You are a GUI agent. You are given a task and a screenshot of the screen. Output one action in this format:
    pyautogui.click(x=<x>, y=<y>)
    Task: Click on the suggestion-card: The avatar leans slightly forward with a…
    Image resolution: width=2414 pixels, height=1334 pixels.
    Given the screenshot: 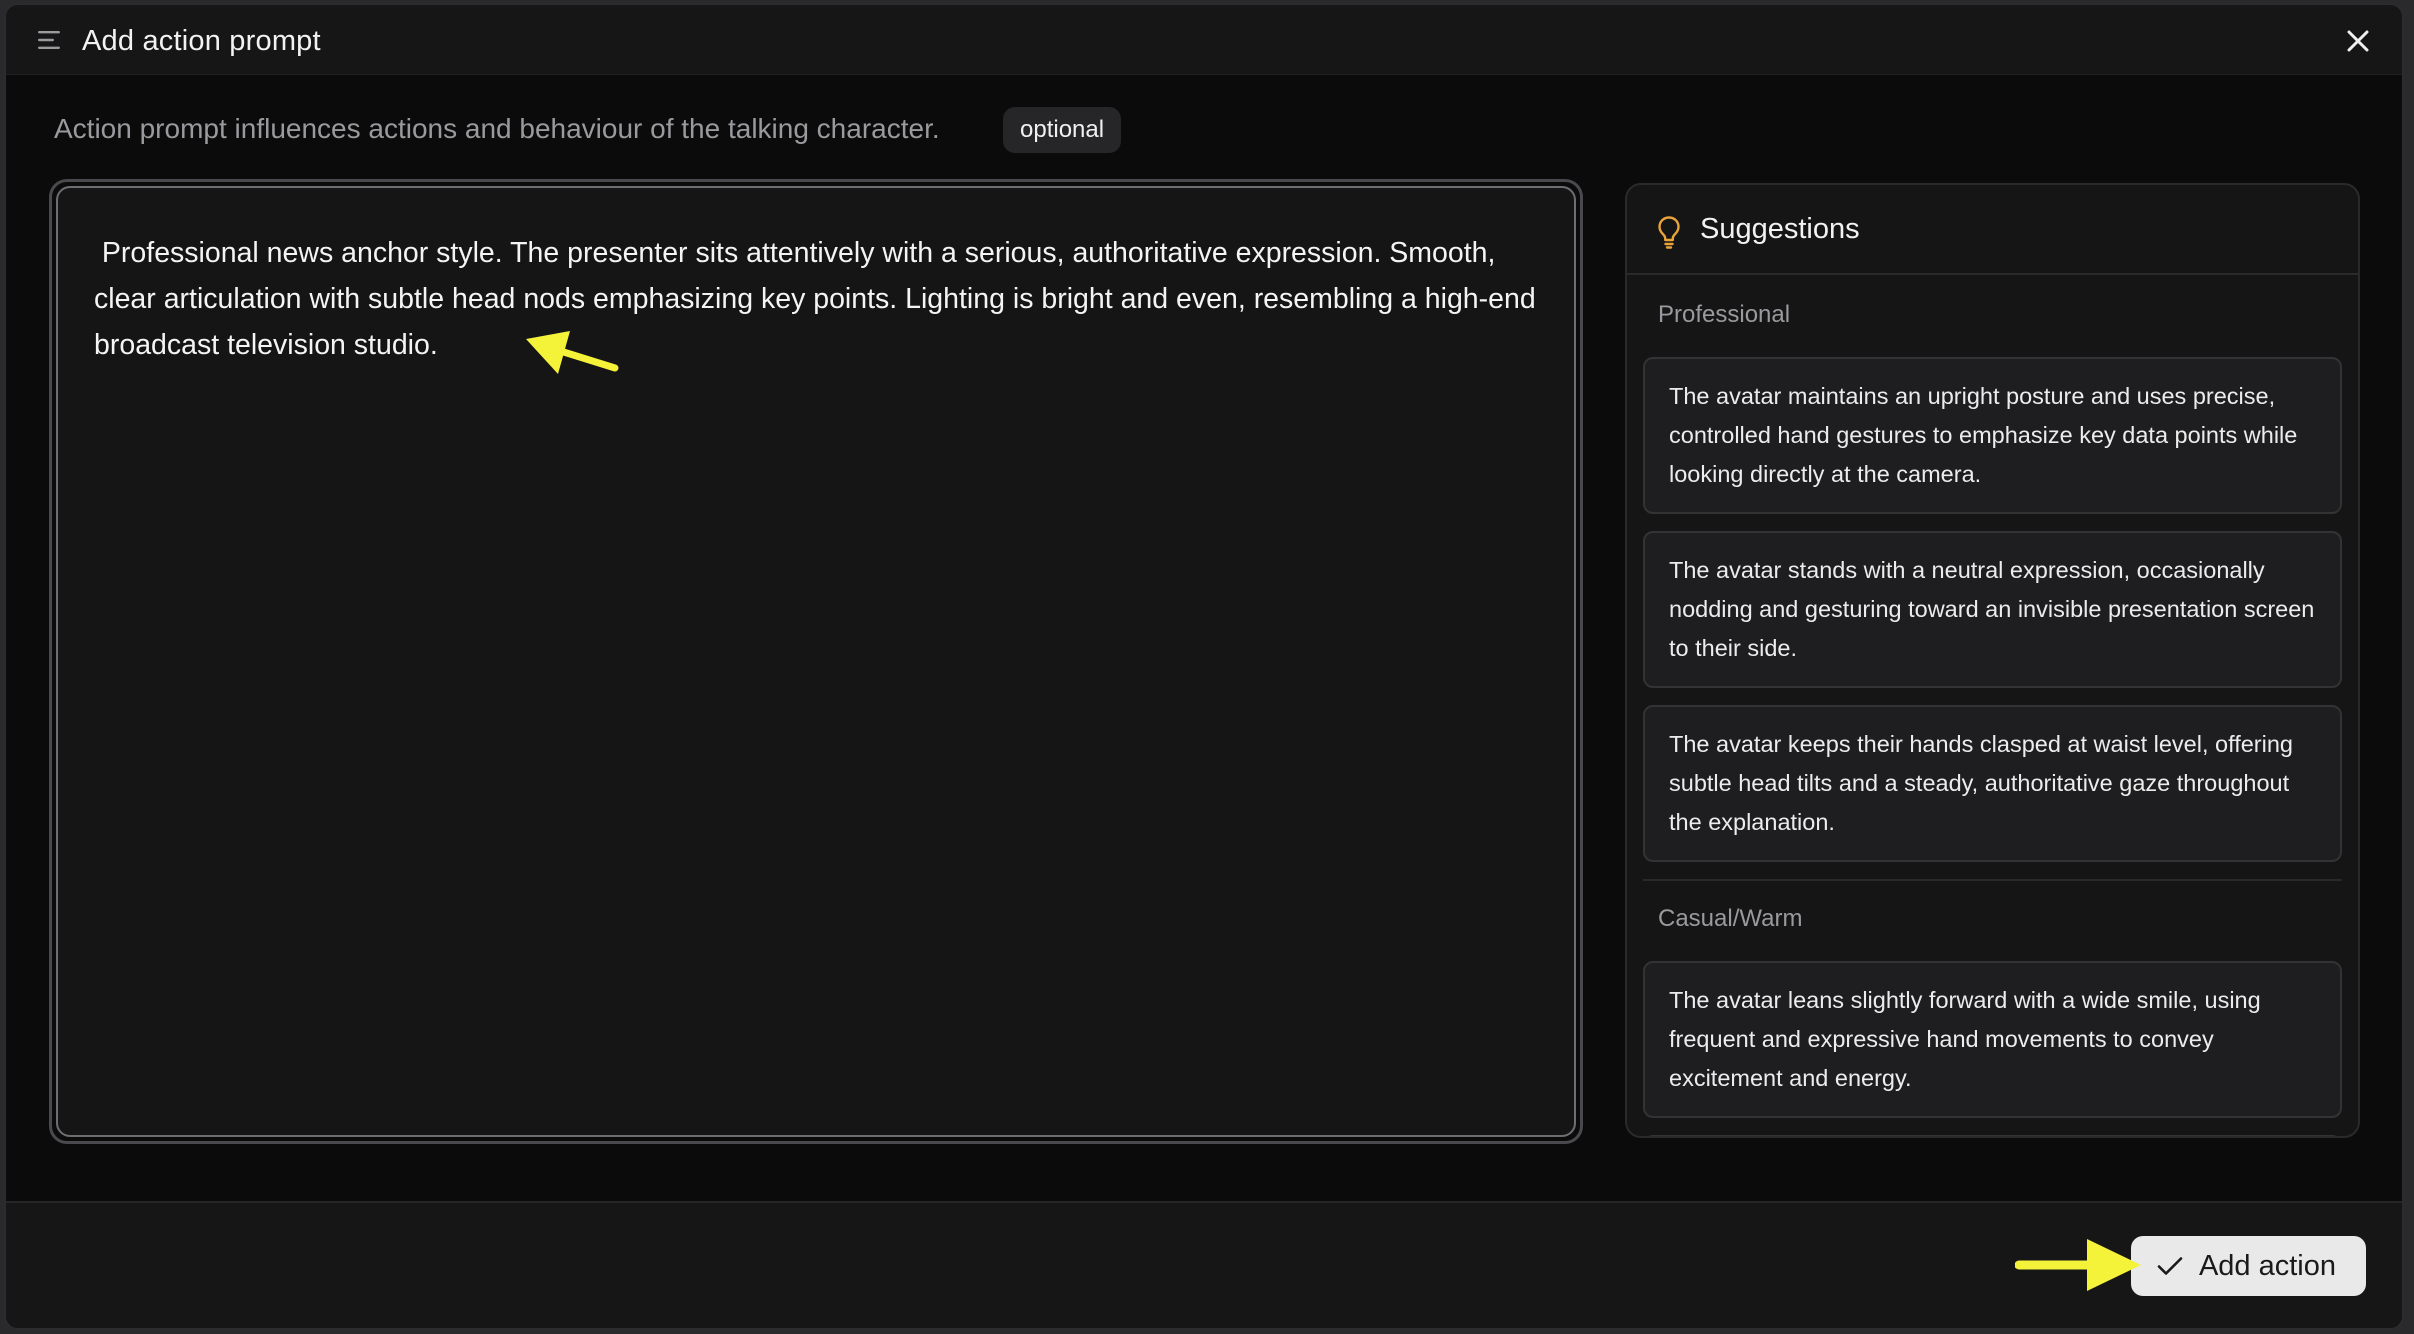 What is the action you would take?
    pyautogui.click(x=1992, y=1039)
    